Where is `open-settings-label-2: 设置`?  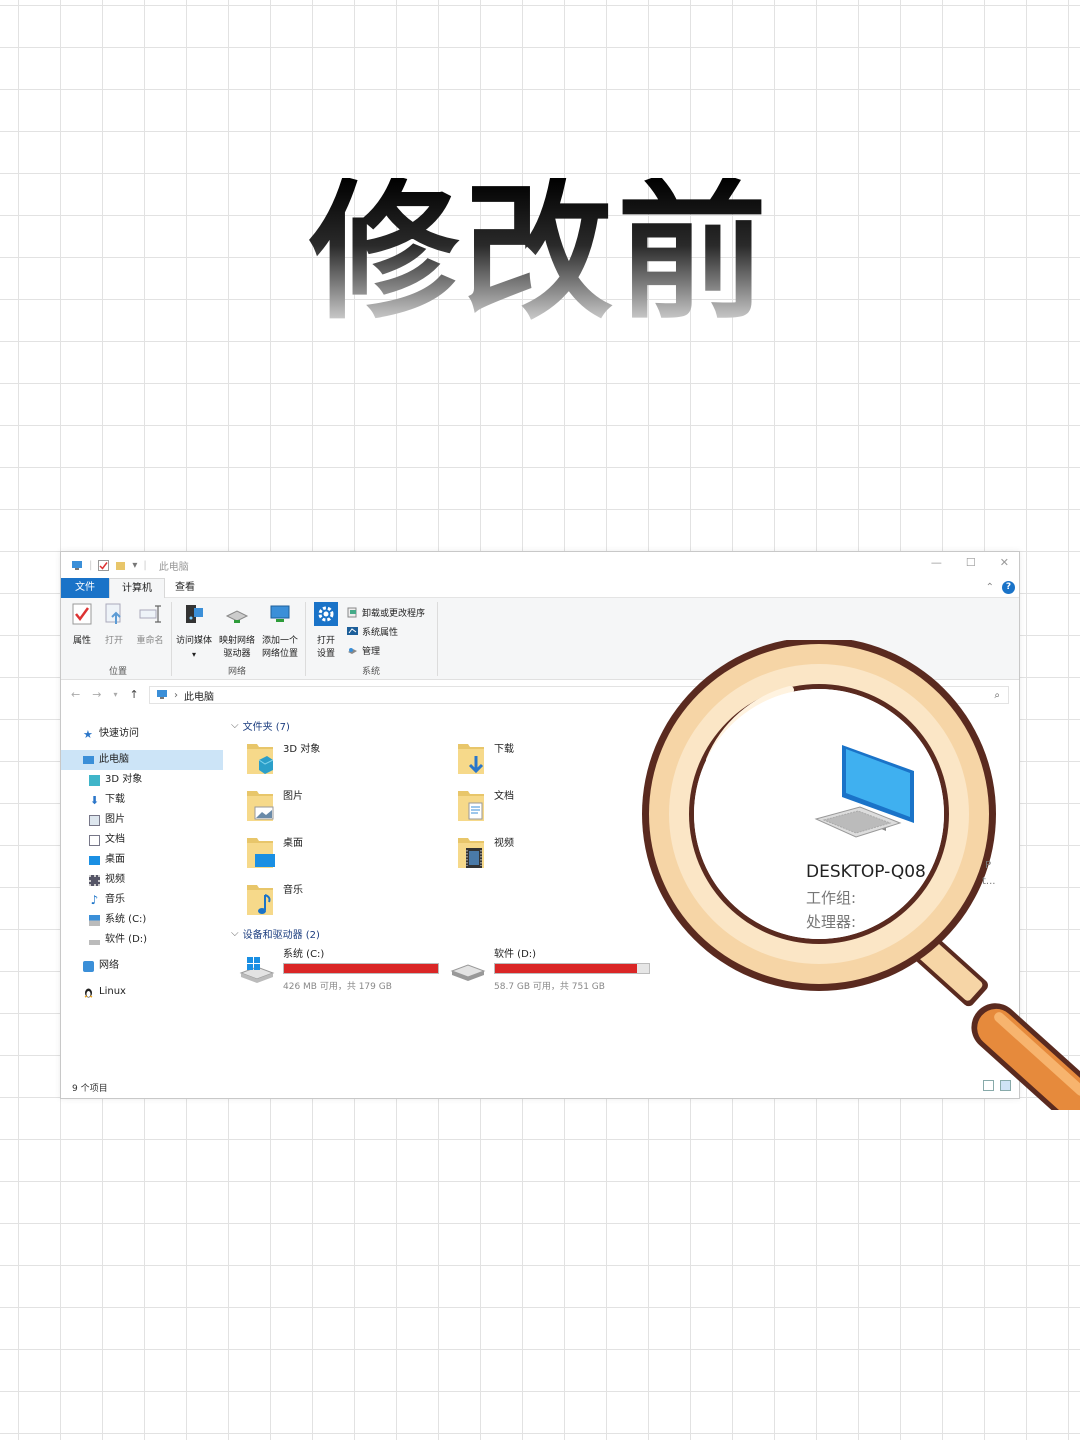 open-settings-label-2: 设置 is located at coordinates (325, 654).